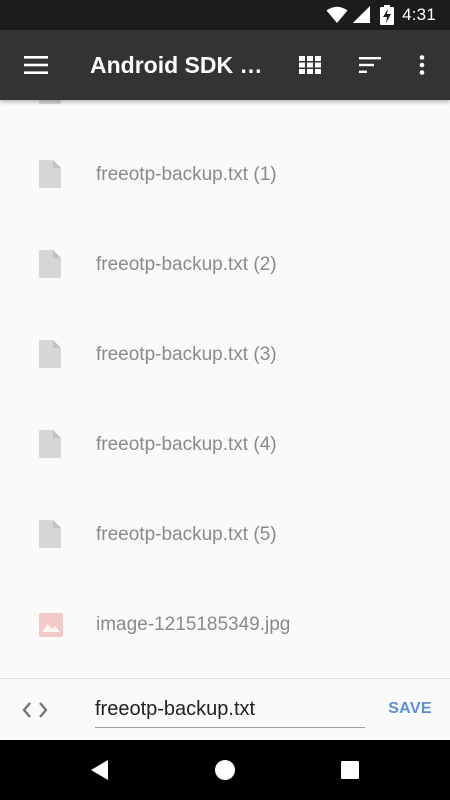 Image resolution: width=450 pixels, height=800 pixels. I want to click on status-bar: 4:31, so click(225, 15).